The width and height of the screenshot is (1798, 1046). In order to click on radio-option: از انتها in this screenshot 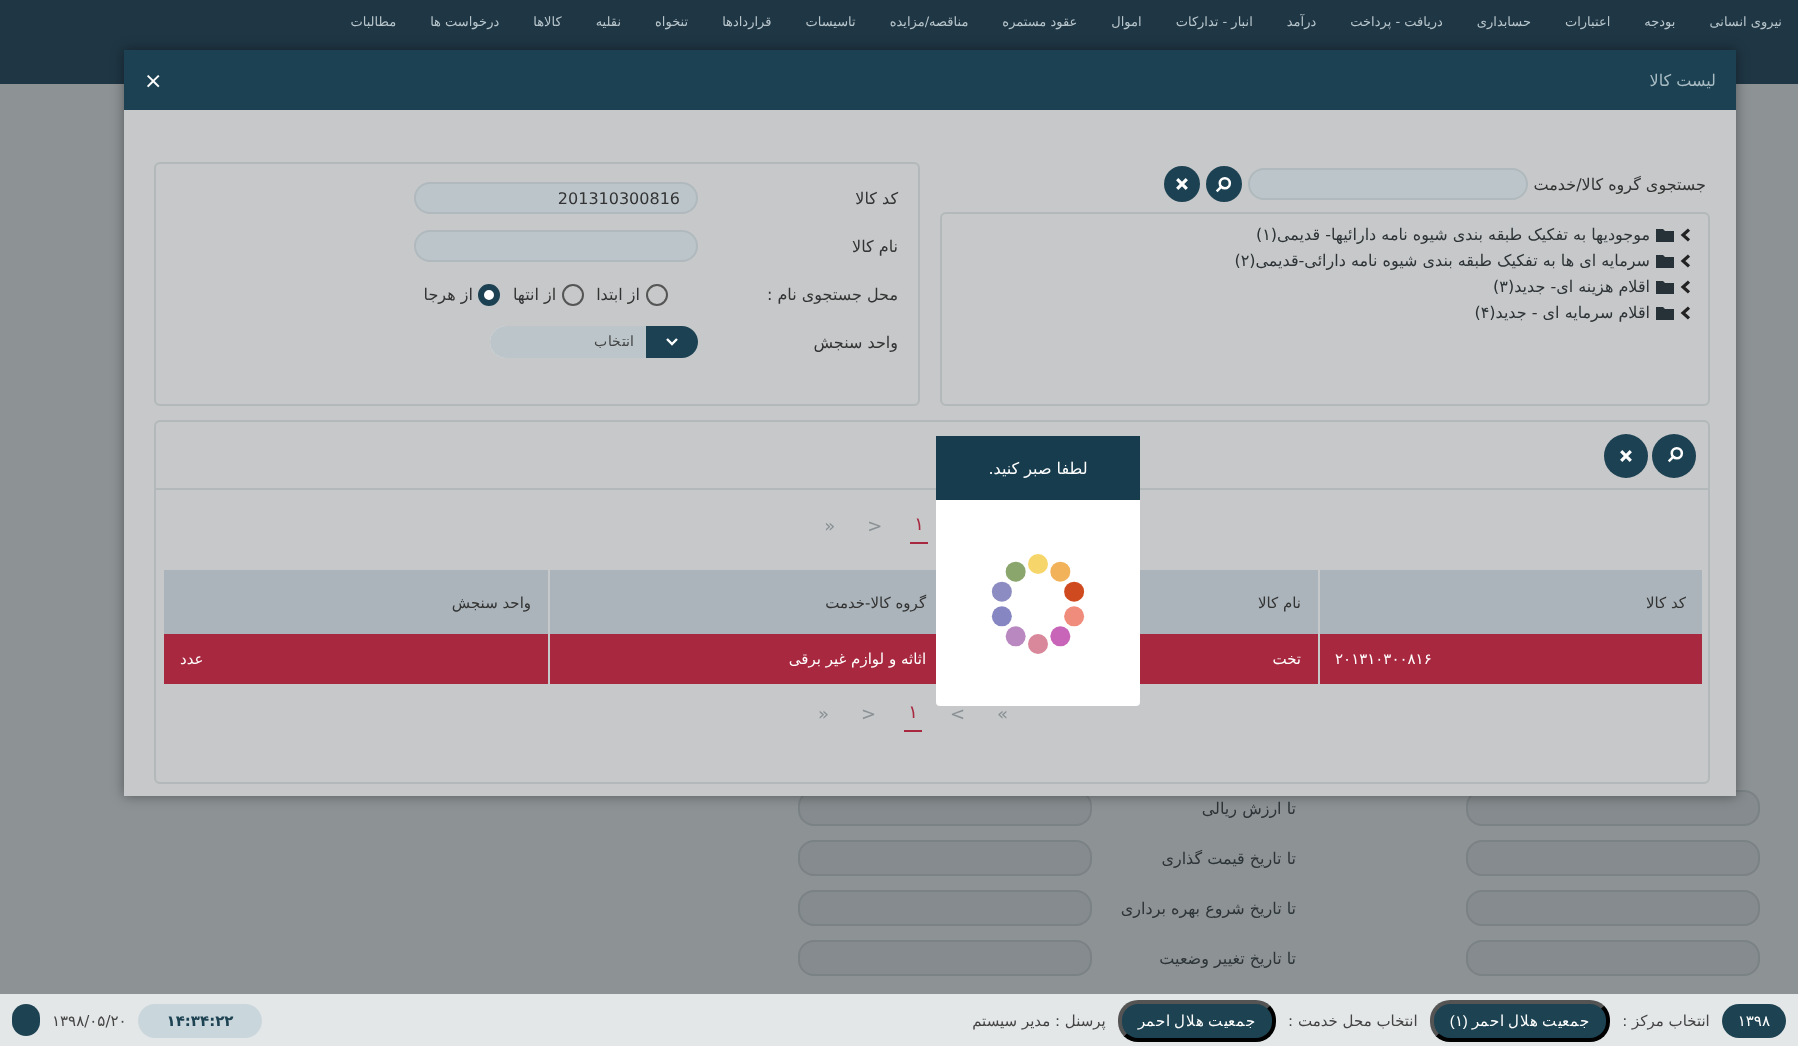, I will do `click(548, 294)`.